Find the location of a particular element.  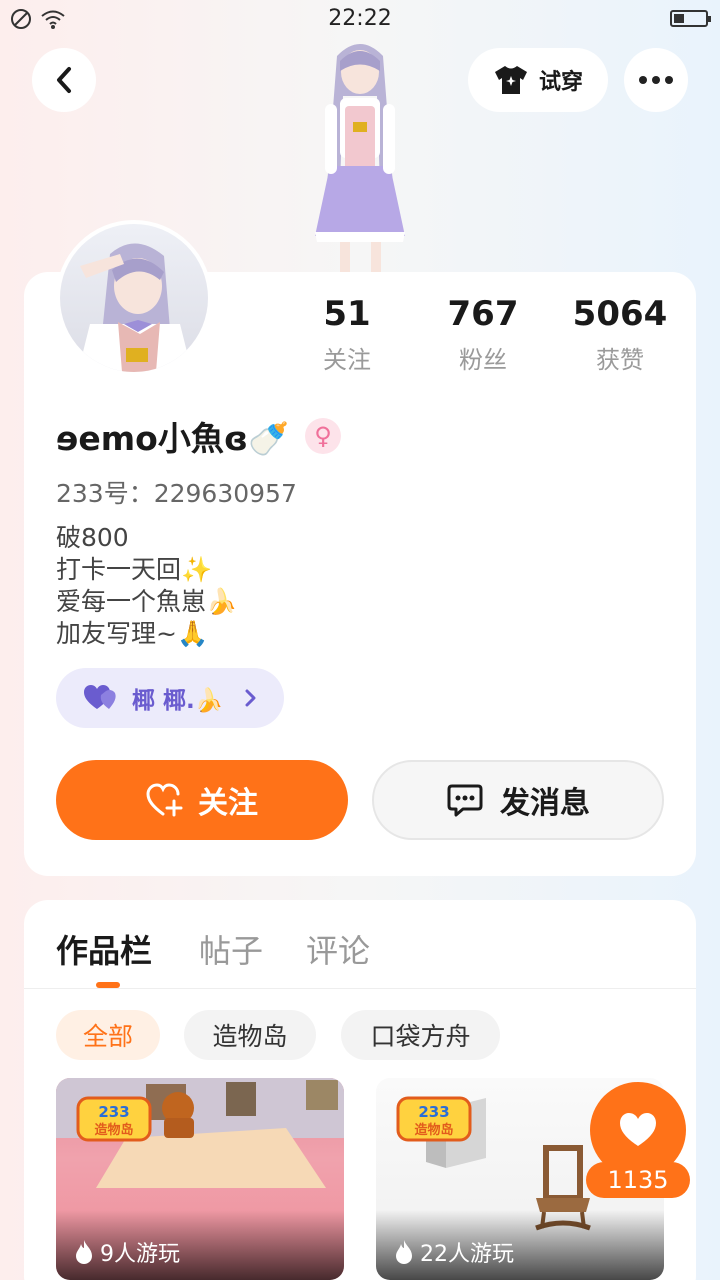

relationship-tag-label: 椰 椰.🍌 is located at coordinates (178, 701).